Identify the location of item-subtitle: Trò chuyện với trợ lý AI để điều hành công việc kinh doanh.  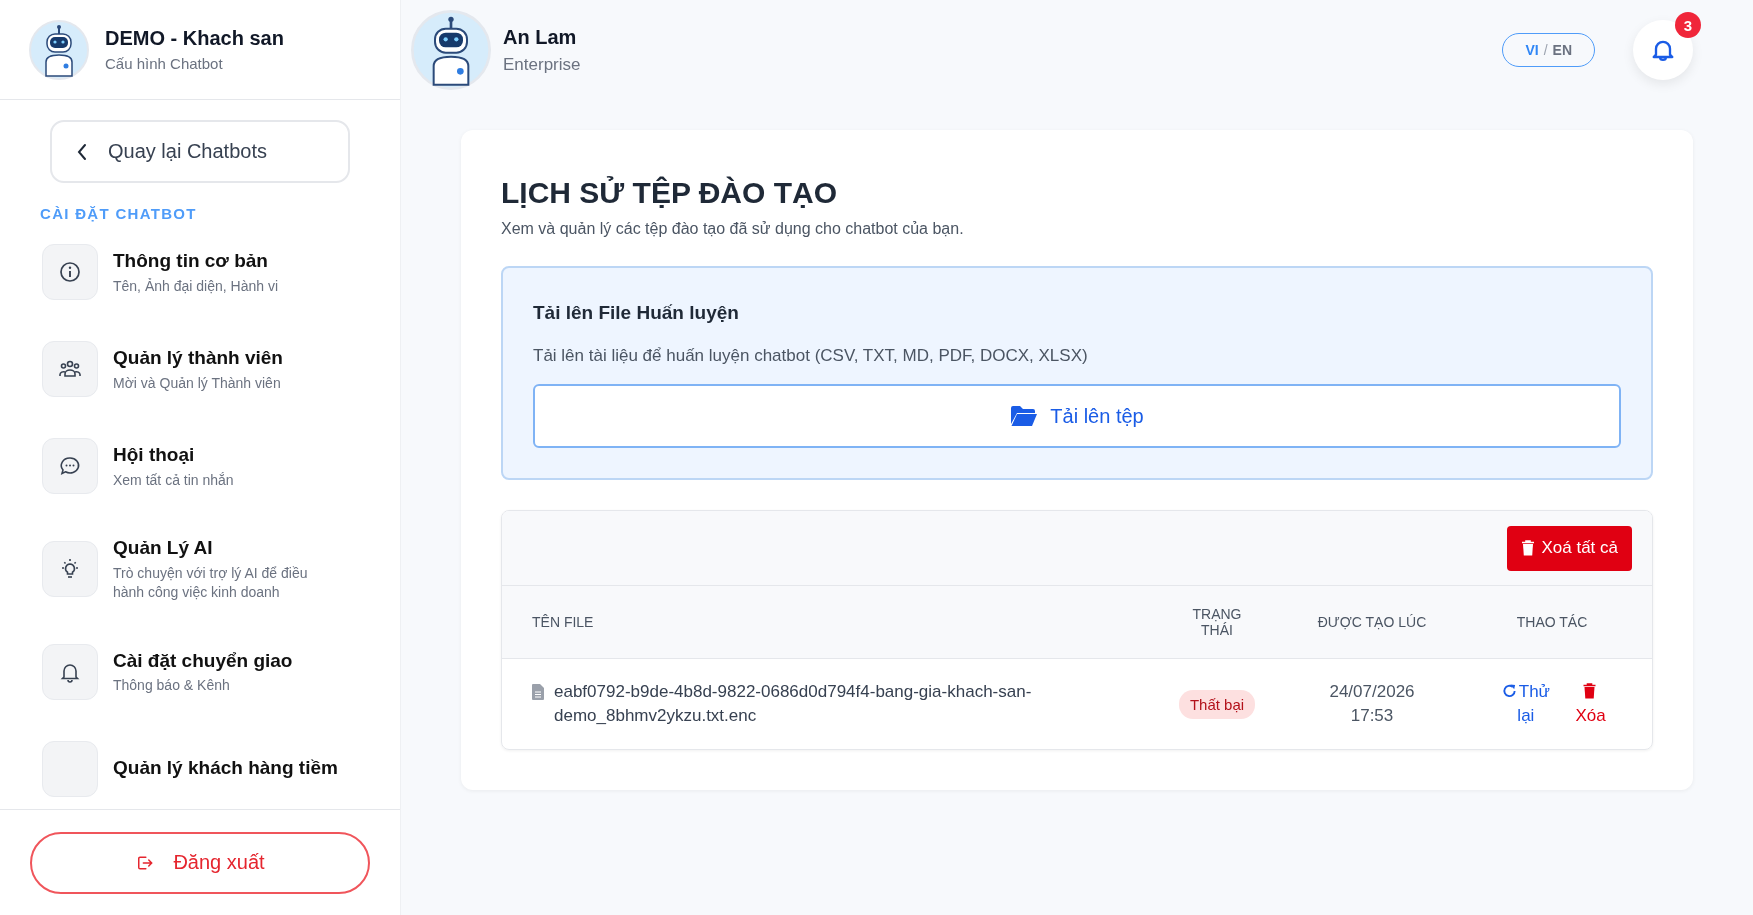
(211, 583).